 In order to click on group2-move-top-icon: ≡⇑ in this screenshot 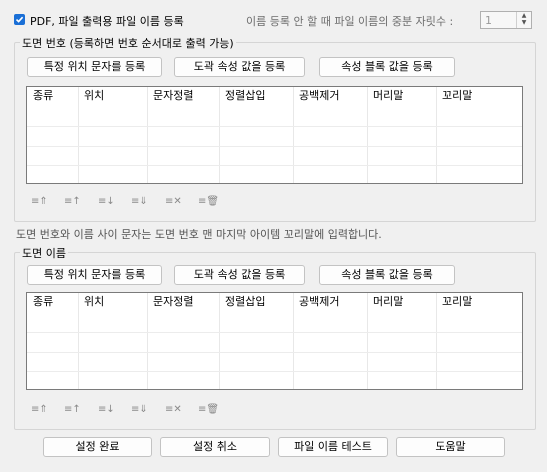, I will do `click(39, 409)`.